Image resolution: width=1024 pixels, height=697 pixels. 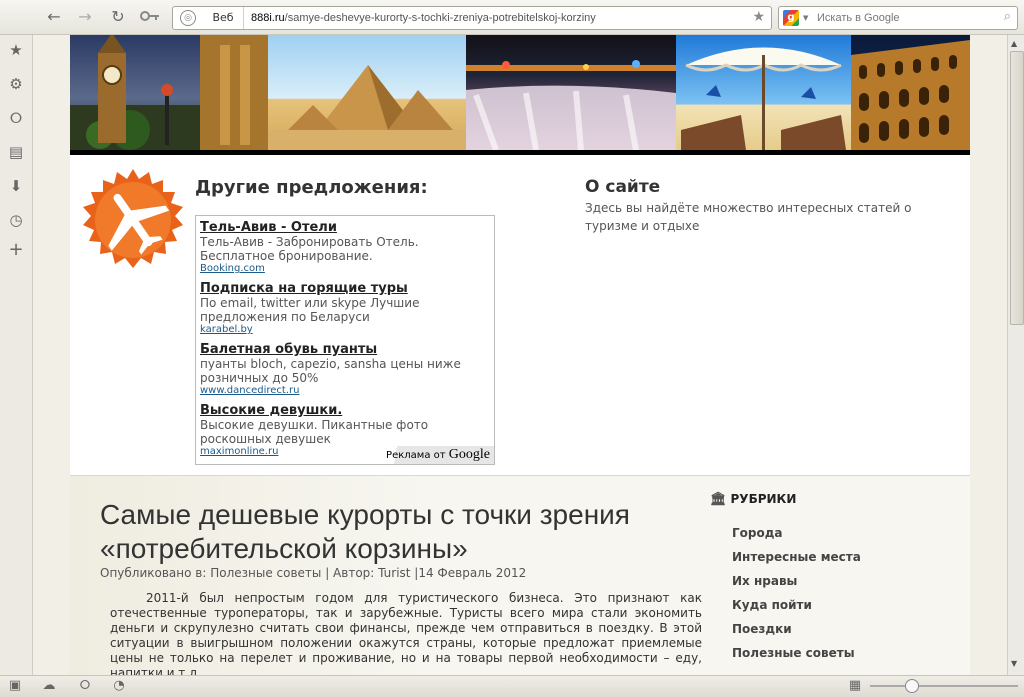 I want to click on ads-by-google: Реклама от Google, so click(x=440, y=455).